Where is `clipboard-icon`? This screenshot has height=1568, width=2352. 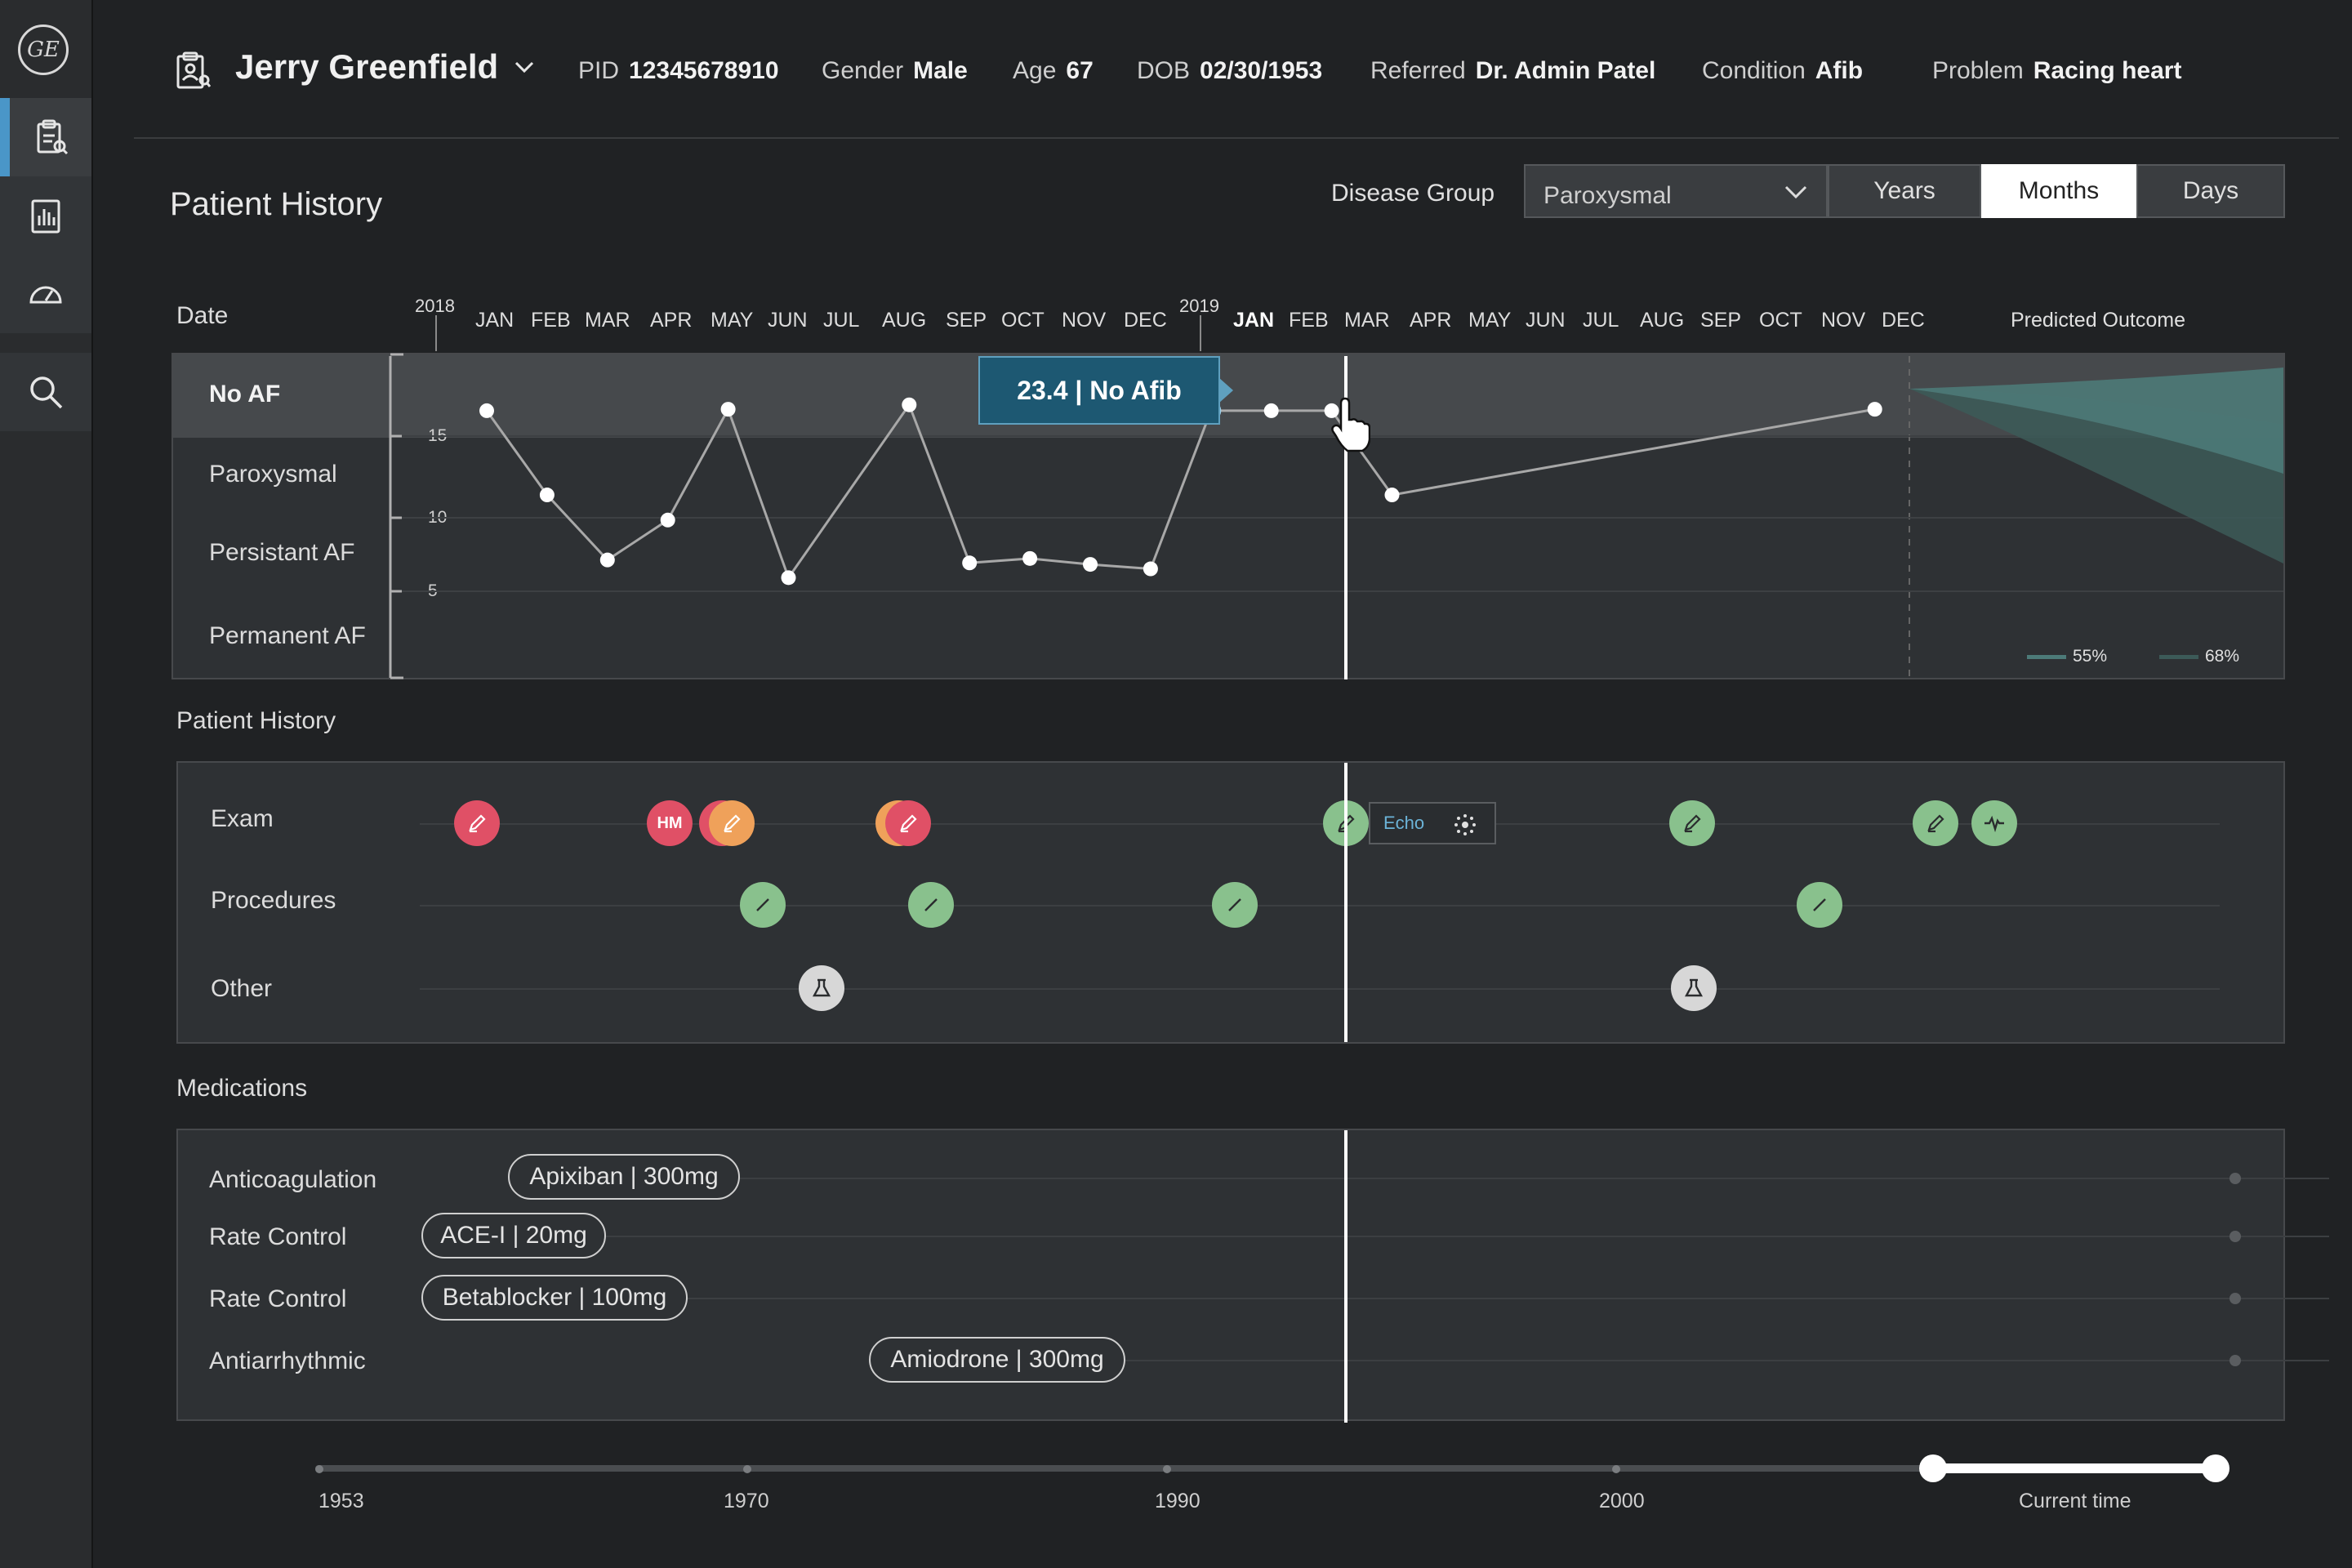
clipboard-icon is located at coordinates (53, 137).